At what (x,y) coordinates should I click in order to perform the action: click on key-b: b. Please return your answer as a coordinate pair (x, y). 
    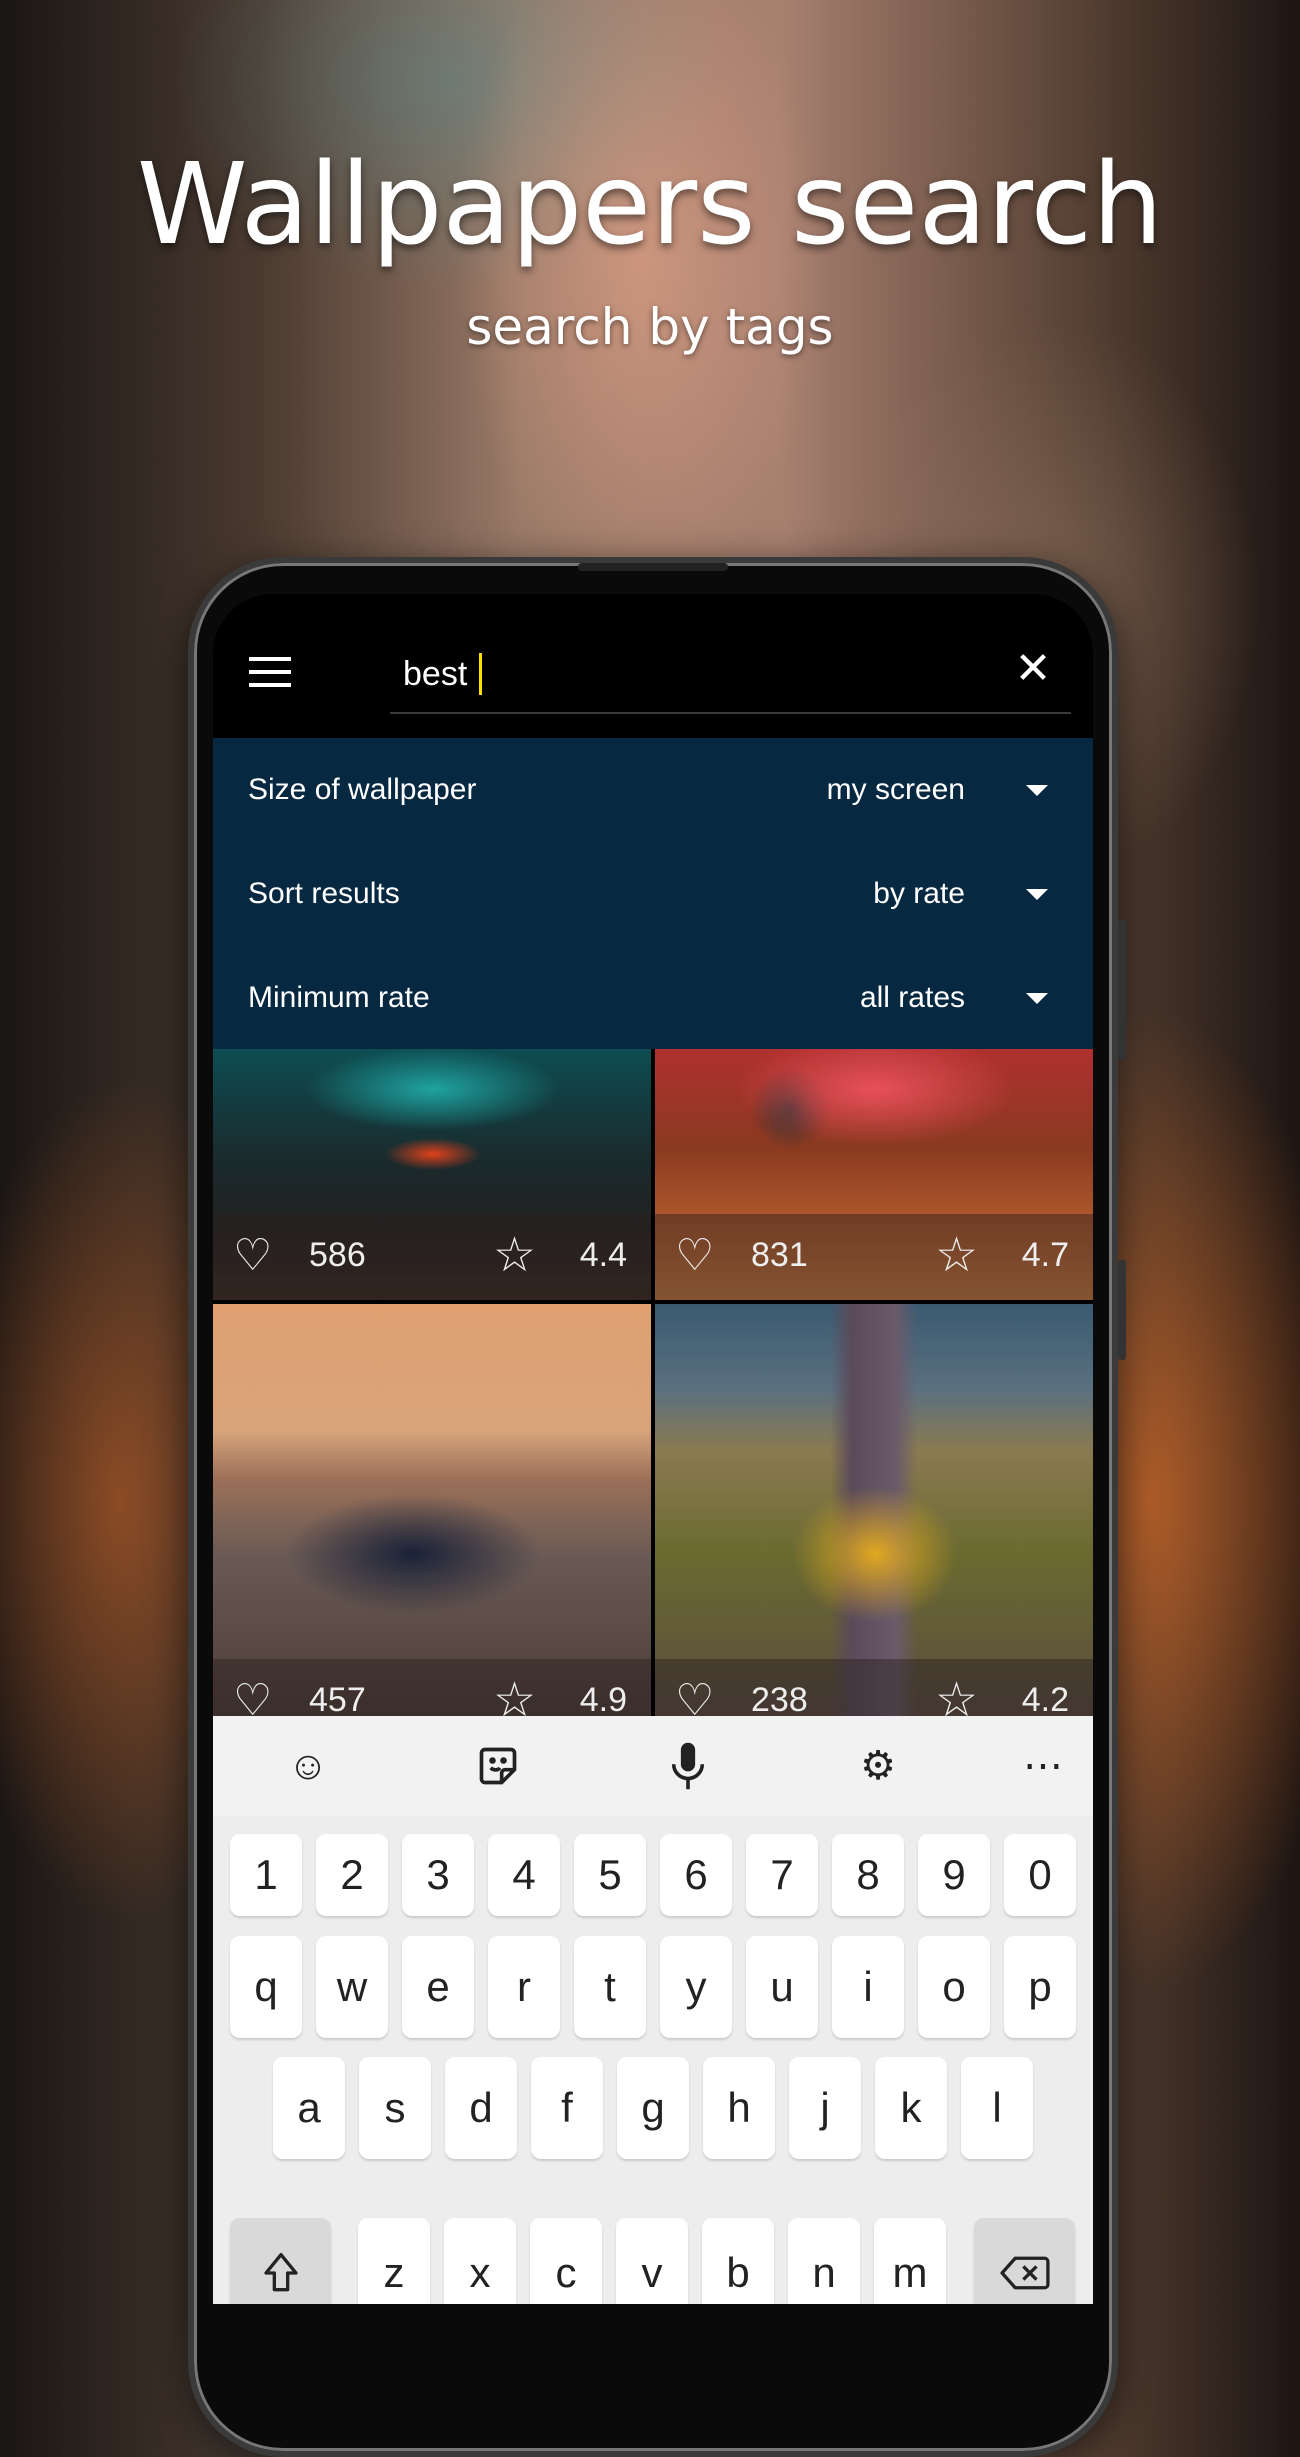
    Looking at the image, I should click on (738, 2261).